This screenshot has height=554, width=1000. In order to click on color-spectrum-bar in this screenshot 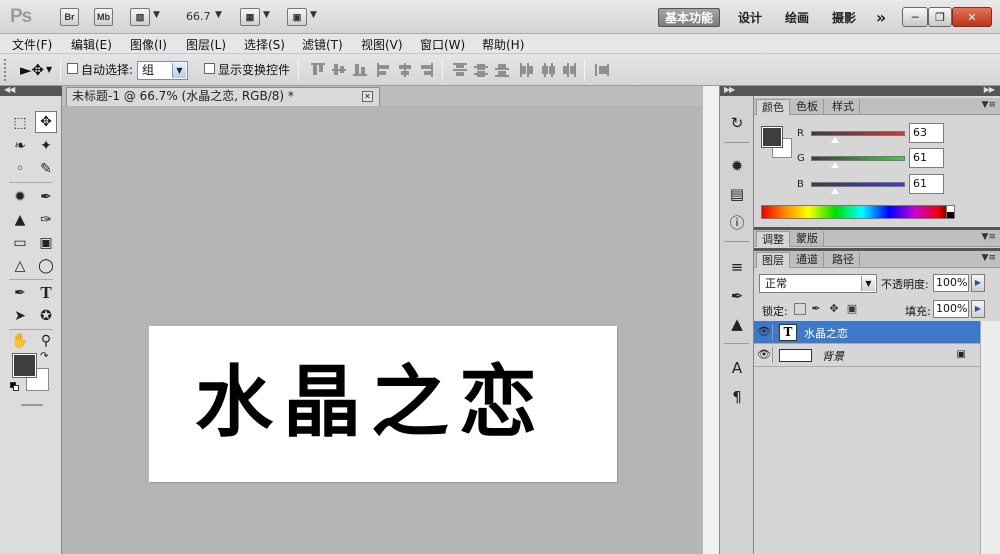, I will do `click(858, 212)`.